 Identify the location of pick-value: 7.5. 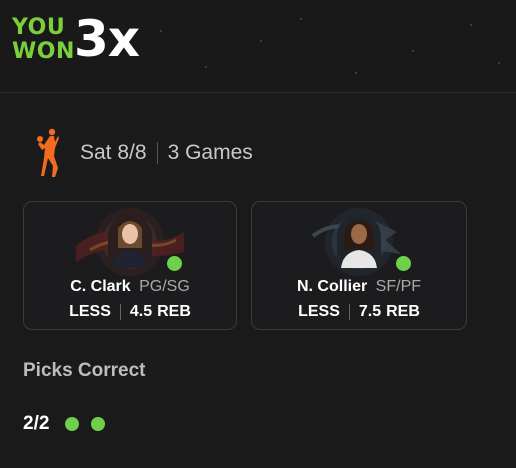
(370, 311).